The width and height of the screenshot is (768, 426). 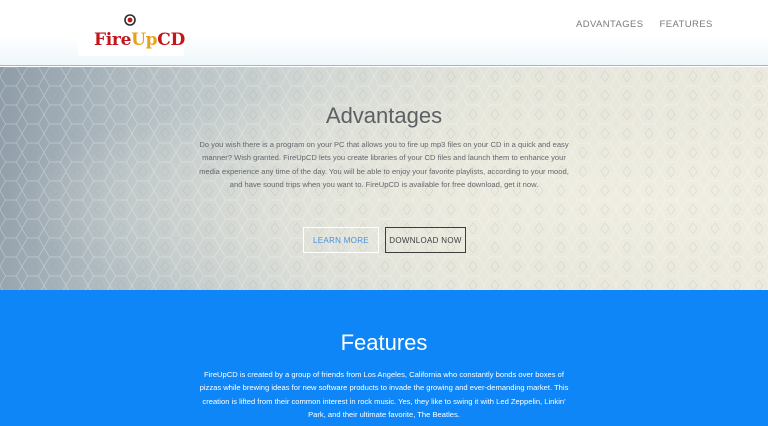 I want to click on main-nav: ADVANTAGES FEATURES, so click(x=644, y=24).